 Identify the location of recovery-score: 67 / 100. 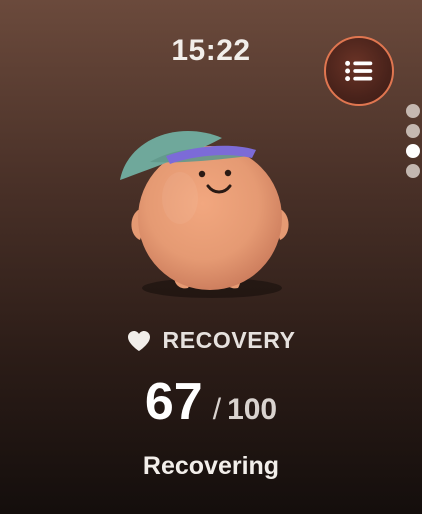
(211, 402).